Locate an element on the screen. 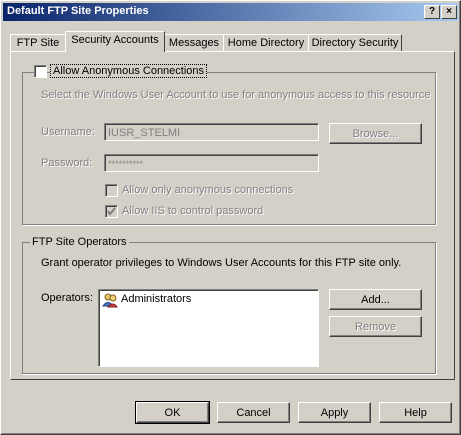 The width and height of the screenshot is (461, 435). cancel-button: Cancel is located at coordinates (253, 412).